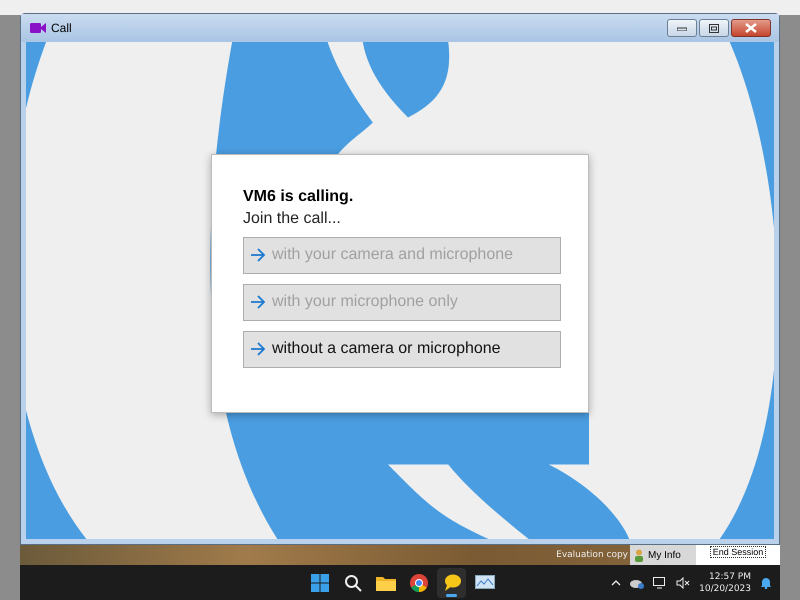 The width and height of the screenshot is (800, 600). What do you see at coordinates (738, 552) in the screenshot?
I see `end-session-button: End Session` at bounding box center [738, 552].